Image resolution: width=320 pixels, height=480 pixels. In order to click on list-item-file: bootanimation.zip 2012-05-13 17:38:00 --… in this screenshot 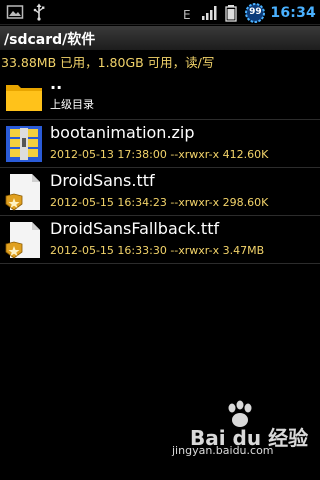, I will do `click(160, 144)`.